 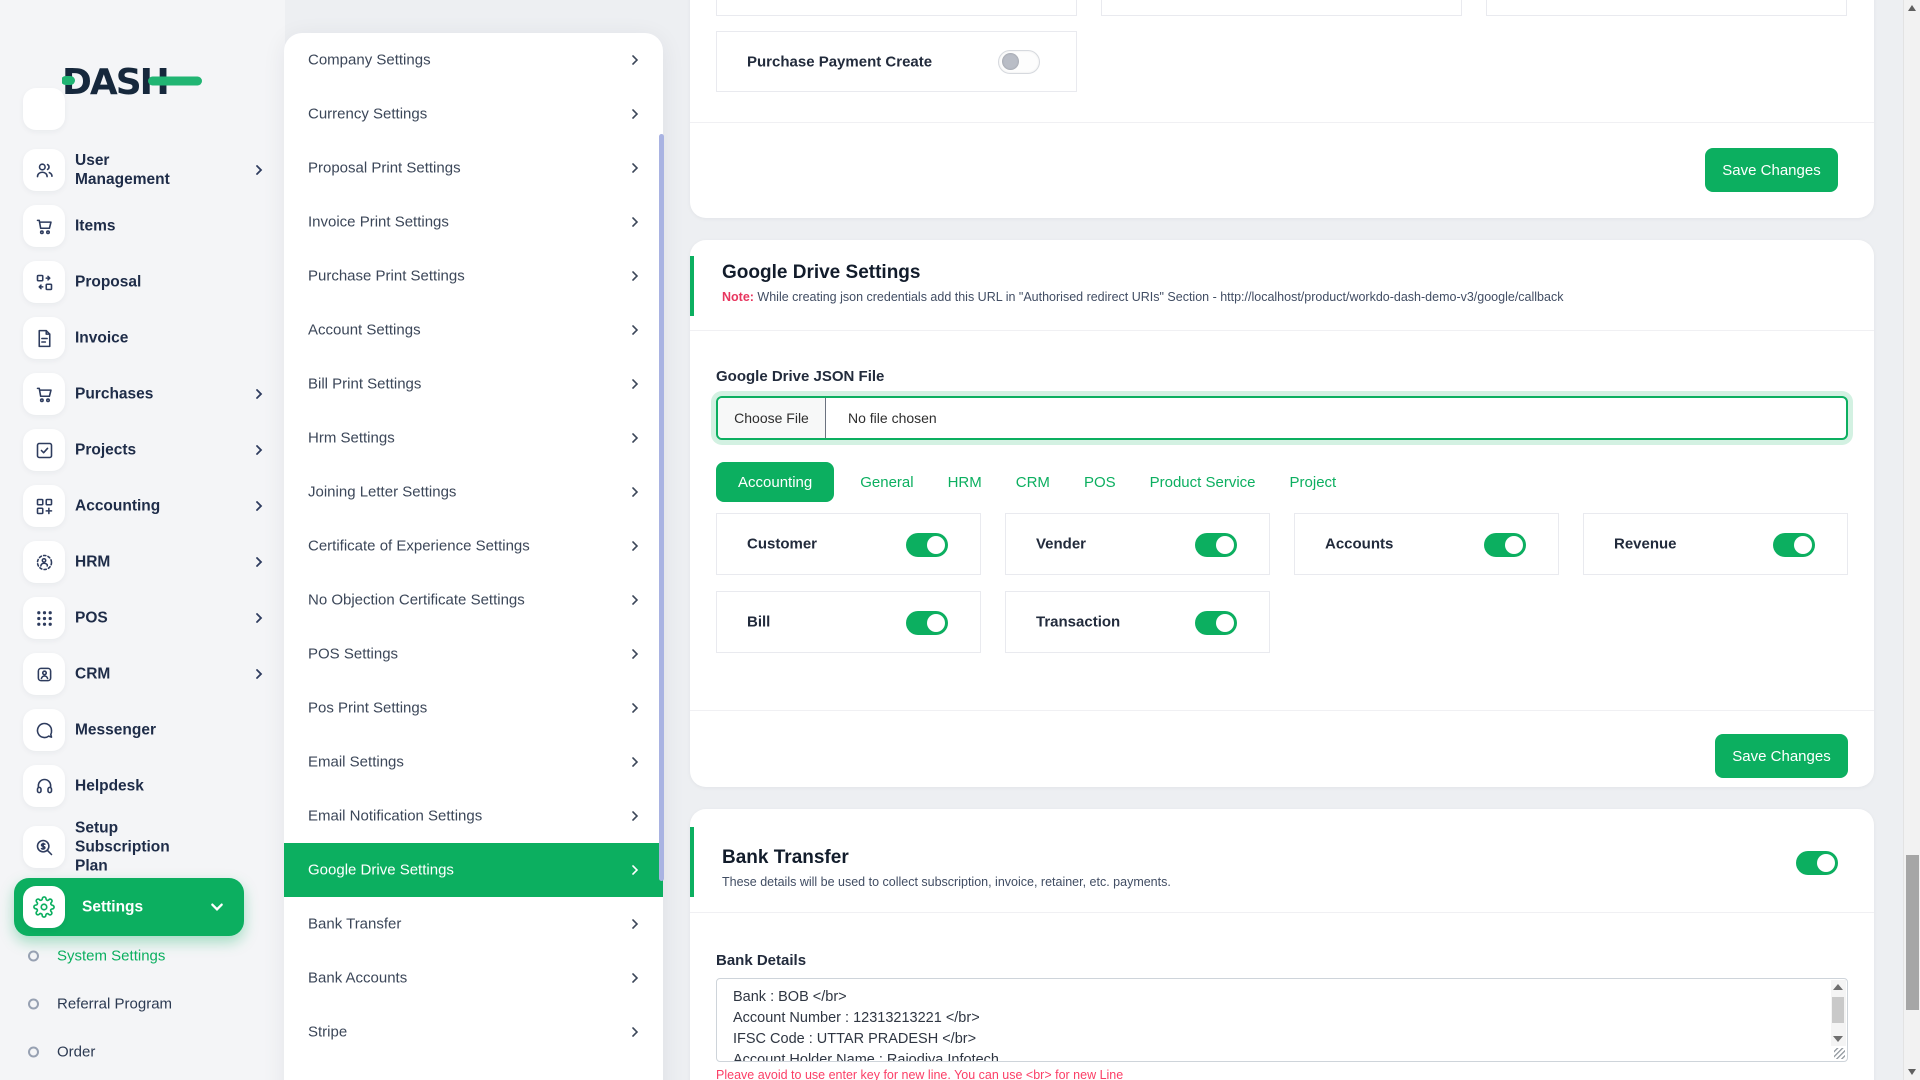 I want to click on google-drive-json-file-input: Choose File No file chosen, so click(x=1282, y=418).